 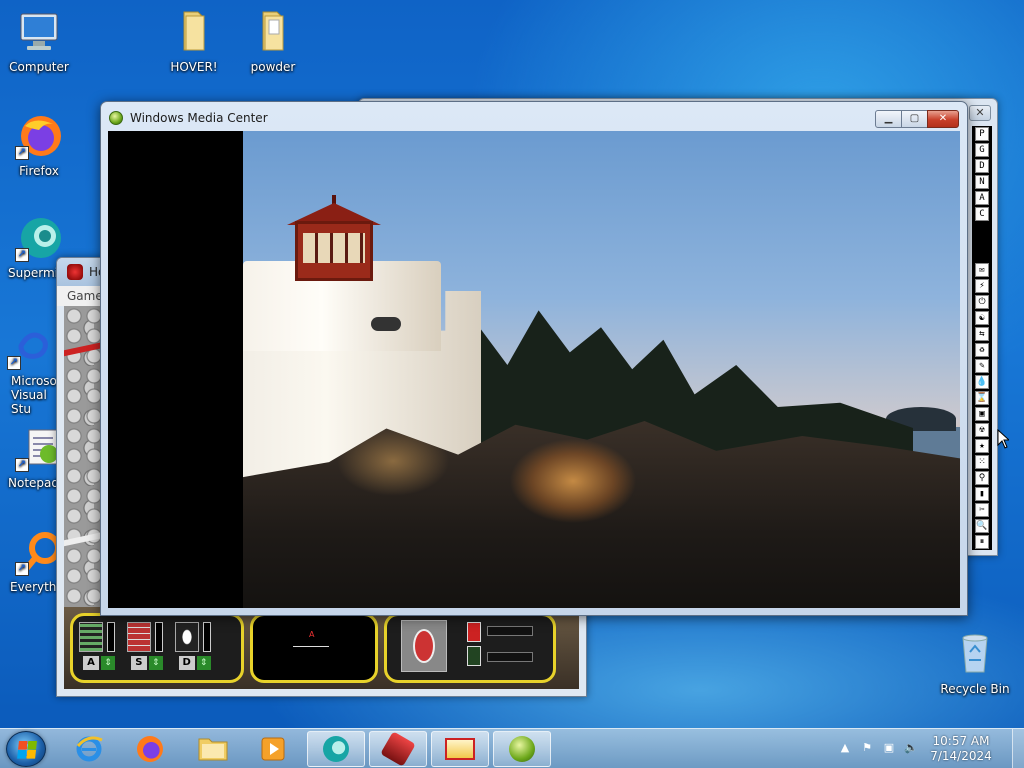 What do you see at coordinates (914, 119) in the screenshot?
I see `maximize-button: ▢` at bounding box center [914, 119].